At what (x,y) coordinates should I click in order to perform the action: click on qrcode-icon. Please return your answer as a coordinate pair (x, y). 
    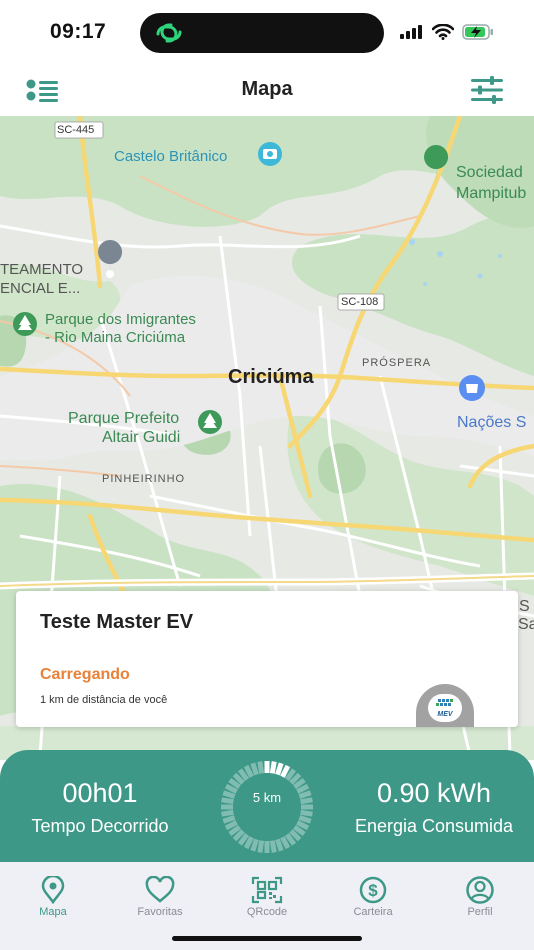
    Looking at the image, I should click on (267, 890).